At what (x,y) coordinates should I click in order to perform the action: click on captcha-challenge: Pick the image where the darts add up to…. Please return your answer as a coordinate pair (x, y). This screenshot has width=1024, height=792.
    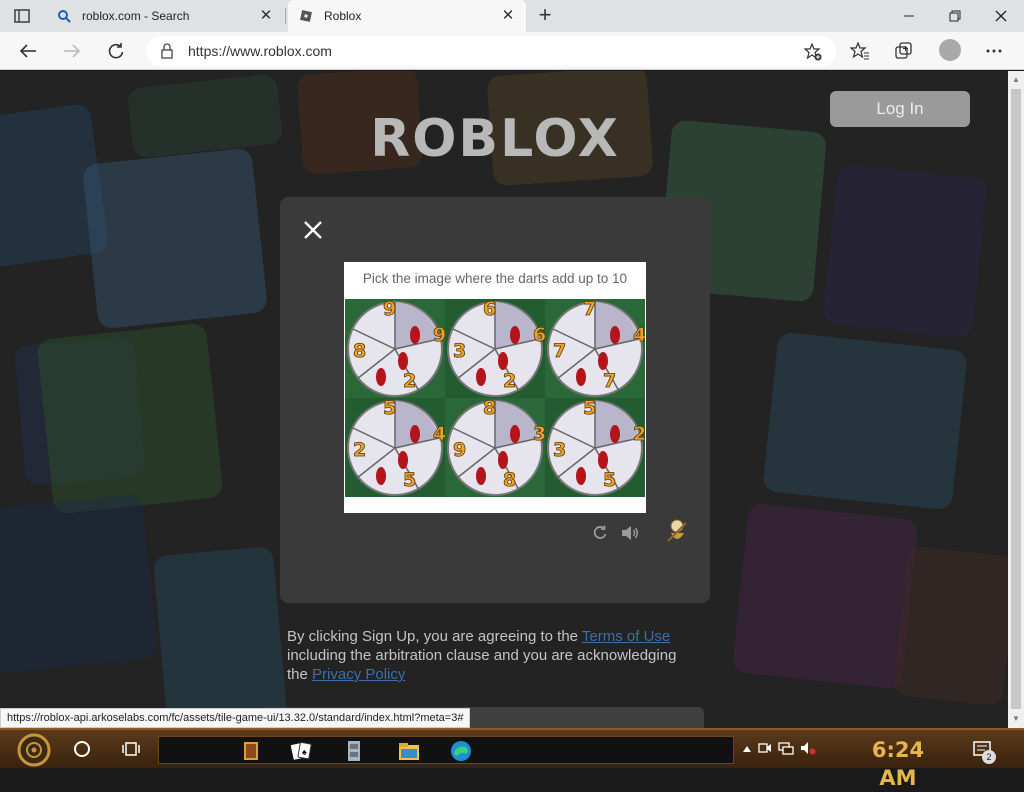
    Looking at the image, I should click on (495, 387).